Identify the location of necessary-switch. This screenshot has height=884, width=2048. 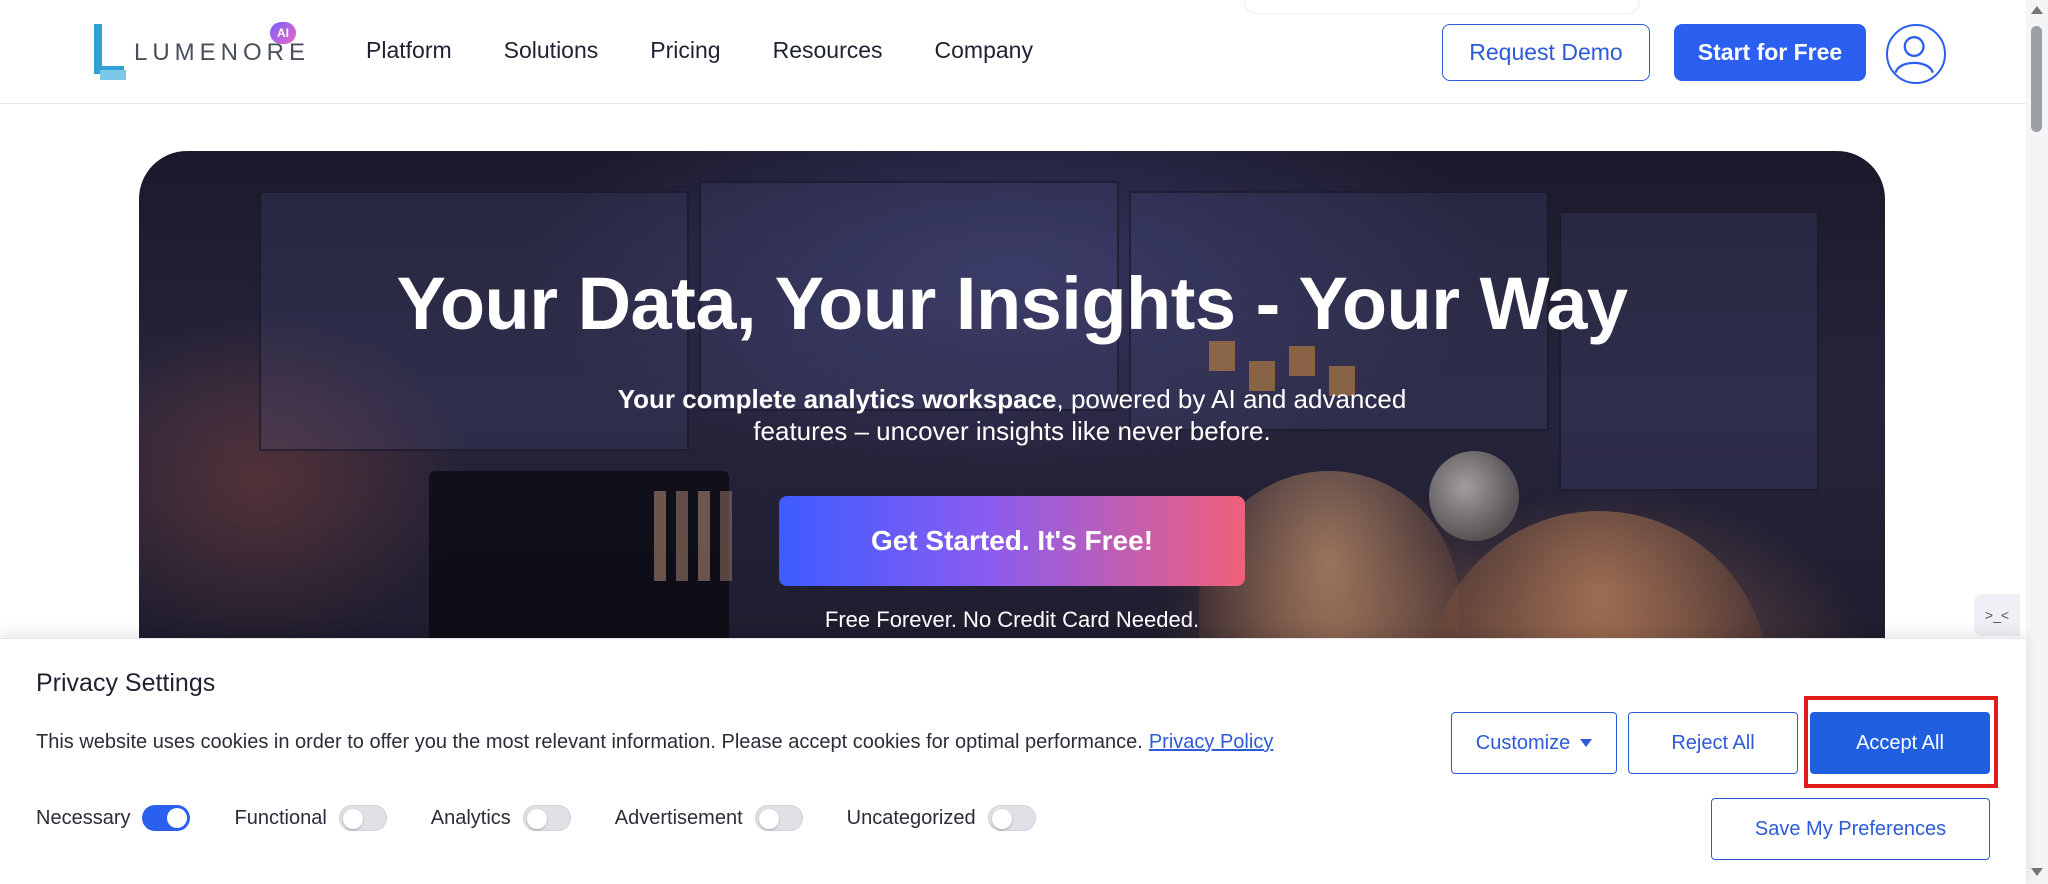
(166, 818).